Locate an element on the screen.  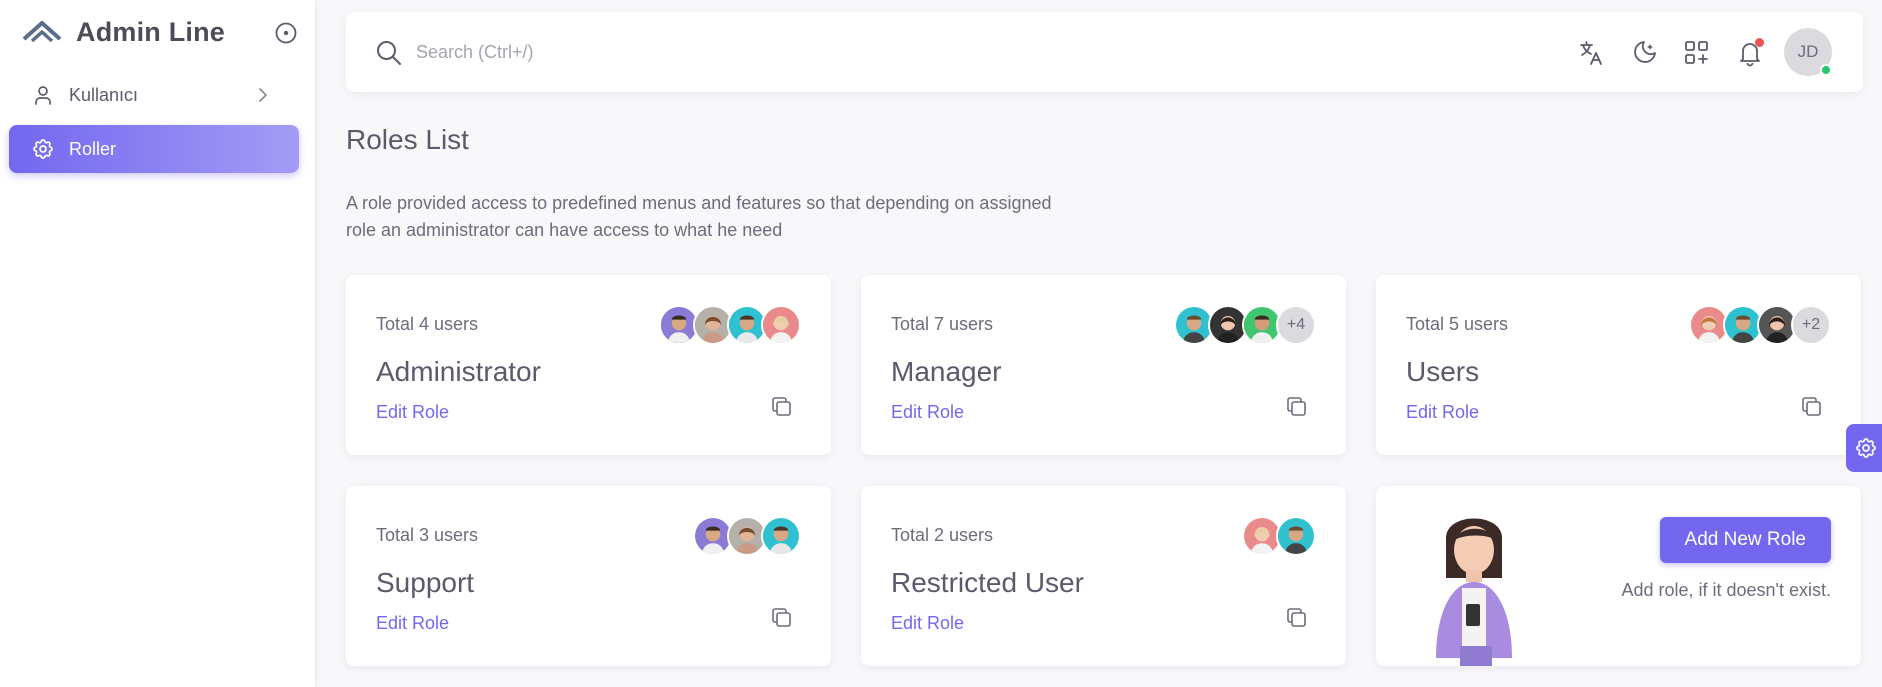
chevron-right-icon is located at coordinates (263, 95).